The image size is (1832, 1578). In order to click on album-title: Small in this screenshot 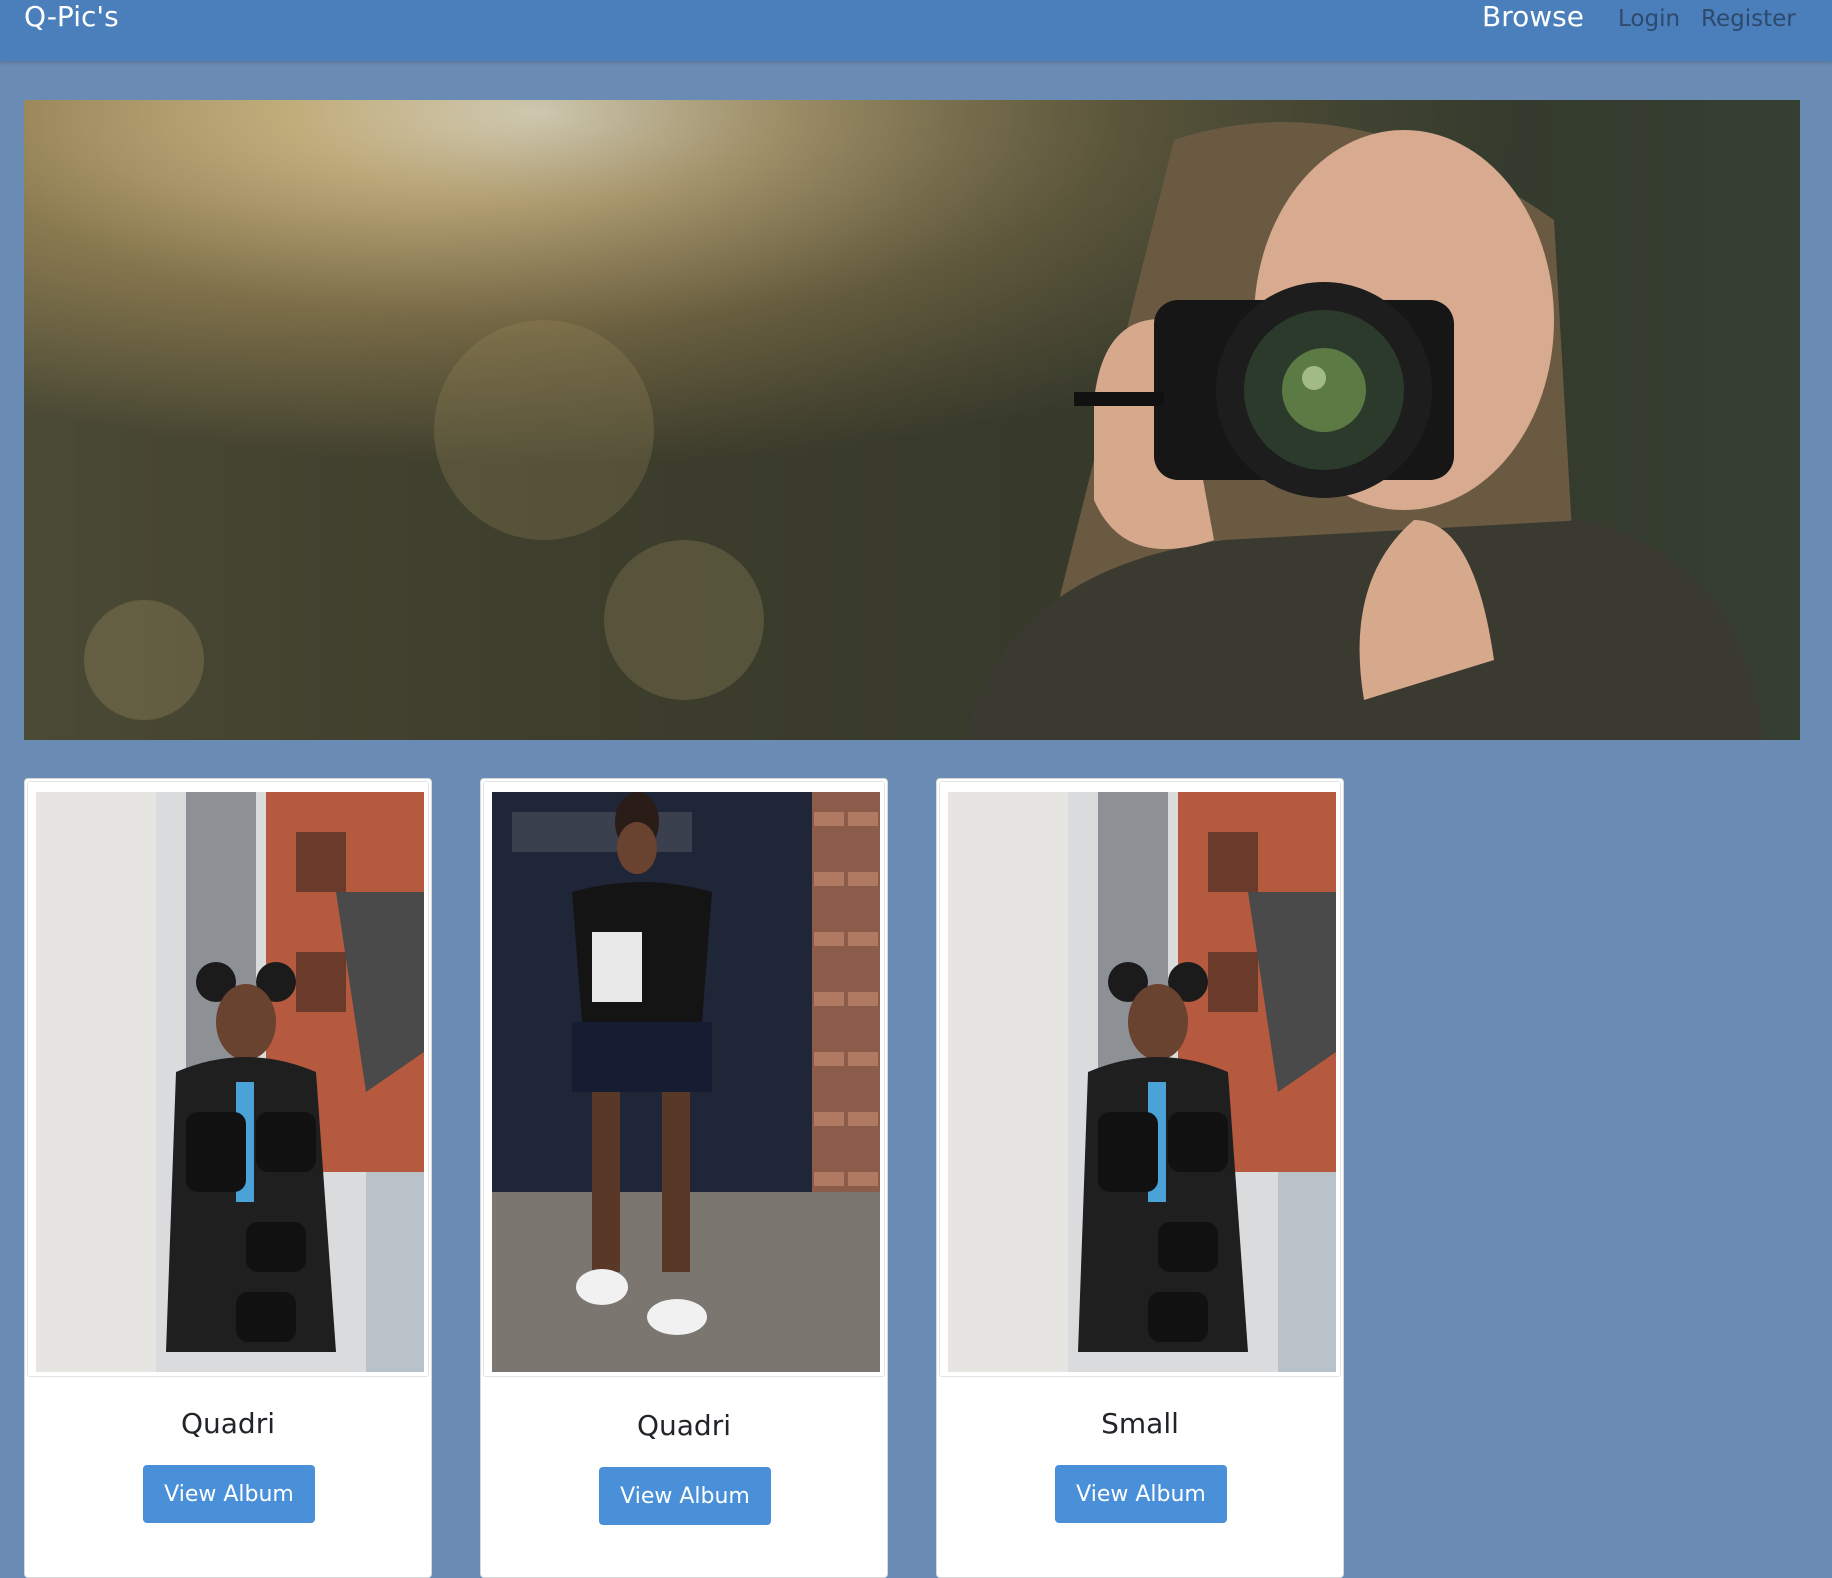, I will do `click(1140, 1423)`.